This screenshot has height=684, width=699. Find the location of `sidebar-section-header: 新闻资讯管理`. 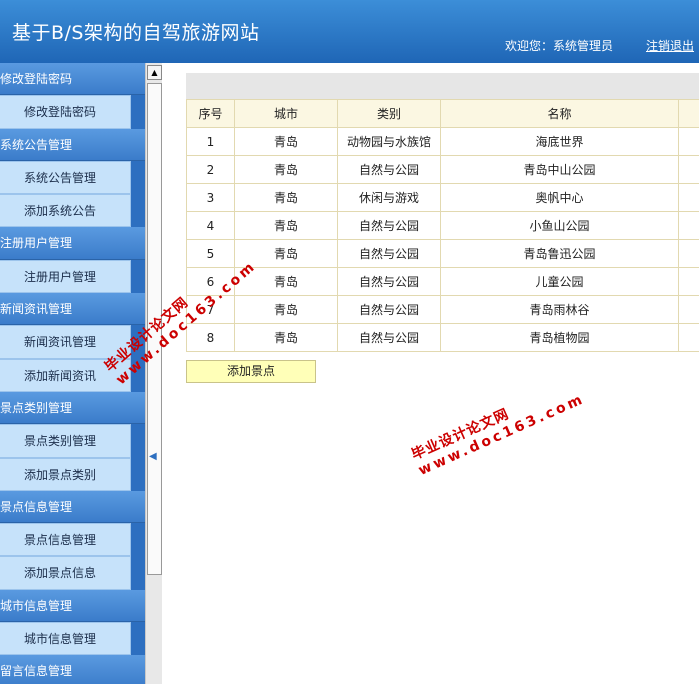

sidebar-section-header: 新闻资讯管理 is located at coordinates (72, 309).